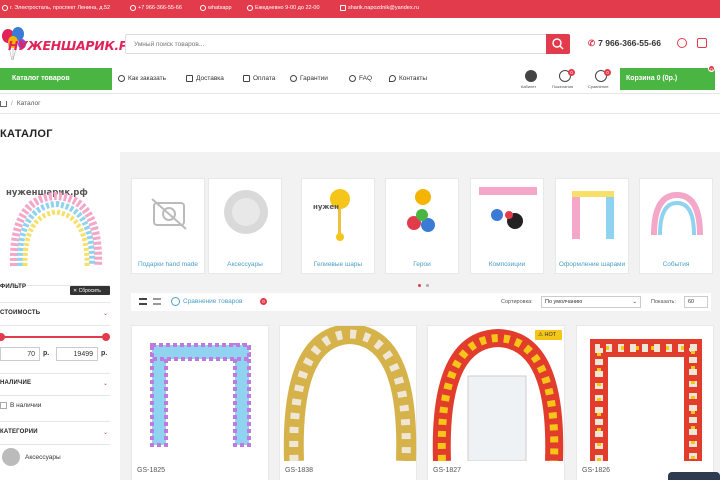 This screenshot has width=720, height=480. I want to click on nav-how-to-order: Как заказать, so click(142, 78).